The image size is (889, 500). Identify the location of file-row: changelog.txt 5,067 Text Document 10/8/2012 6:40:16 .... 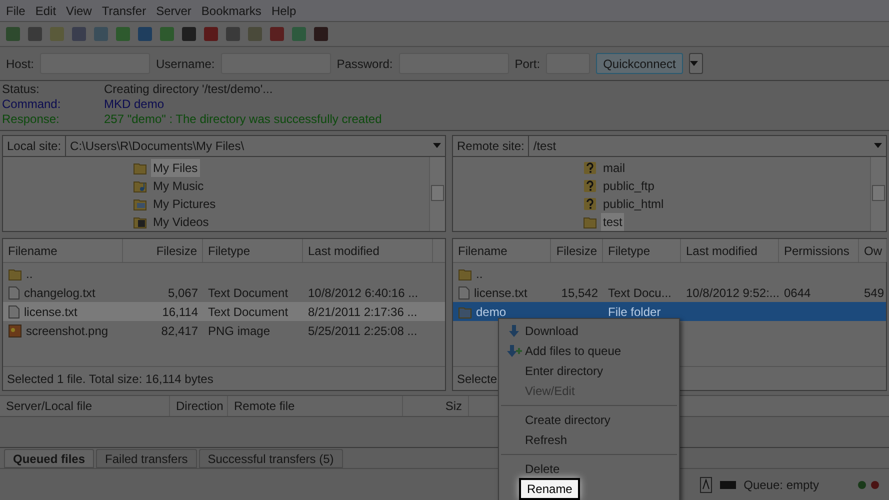
(224, 292).